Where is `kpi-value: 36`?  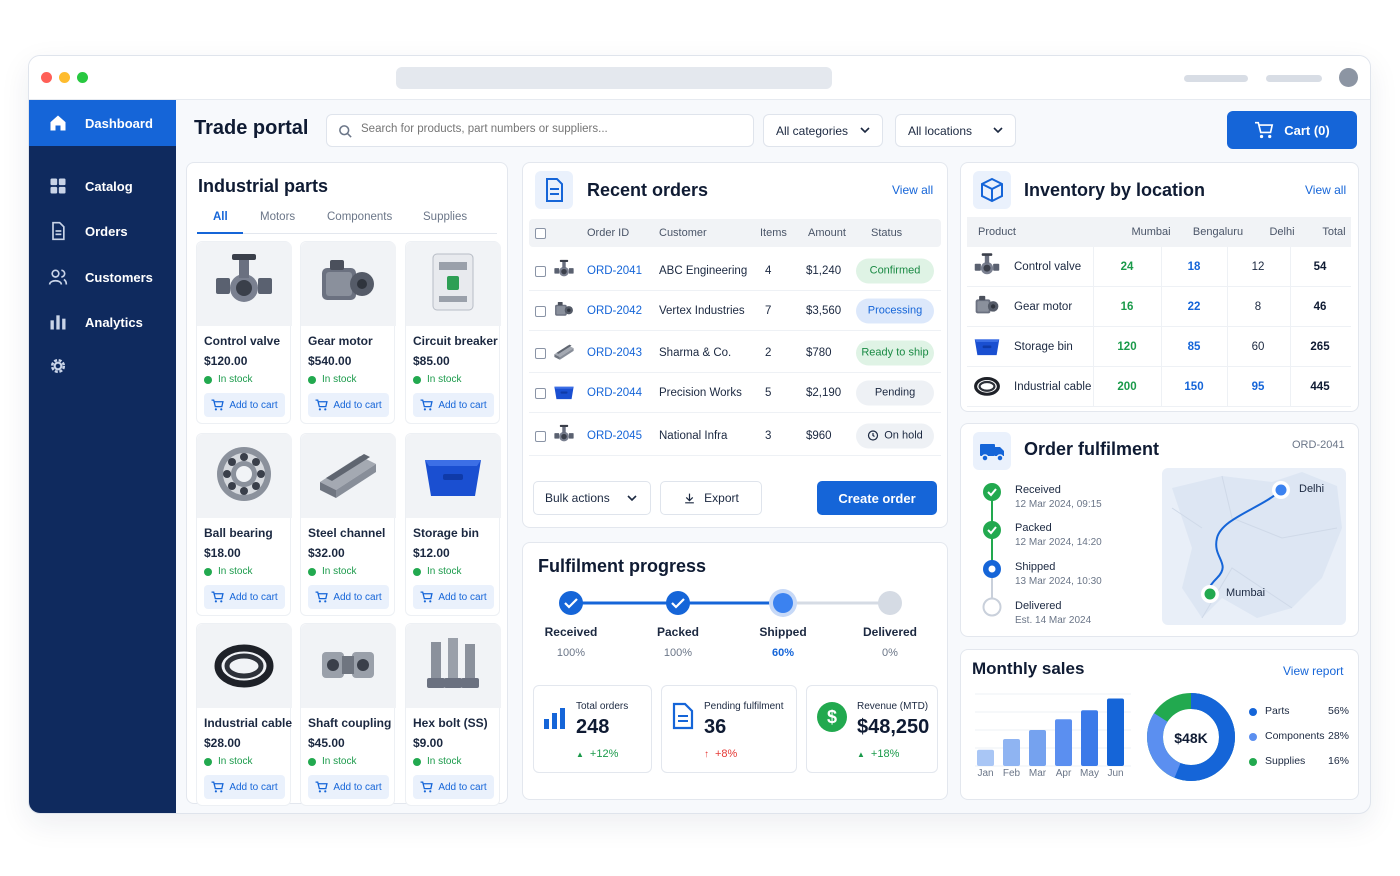 kpi-value: 36 is located at coordinates (715, 727).